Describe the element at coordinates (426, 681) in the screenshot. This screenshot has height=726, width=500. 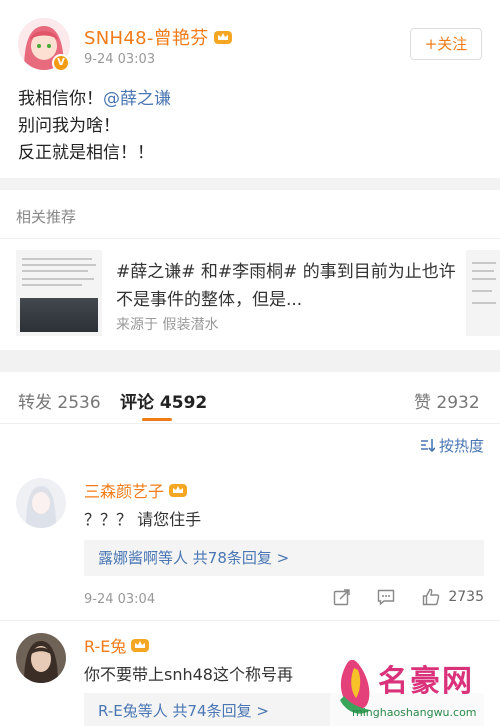
I see `watermark-name: 名豪网` at that location.